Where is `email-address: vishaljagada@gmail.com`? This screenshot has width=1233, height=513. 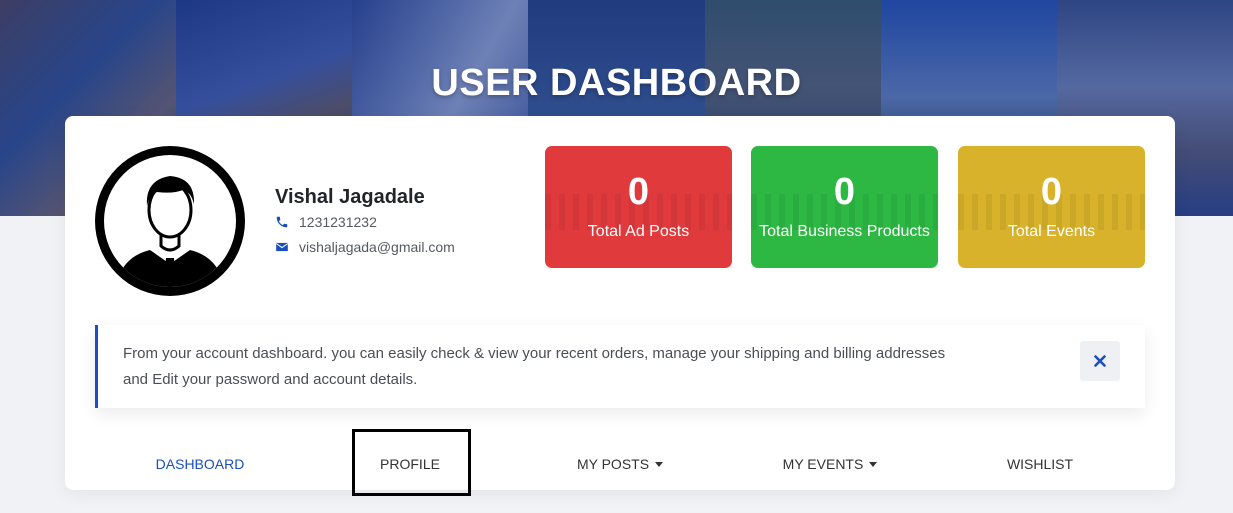
email-address: vishaljagada@gmail.com is located at coordinates (377, 247).